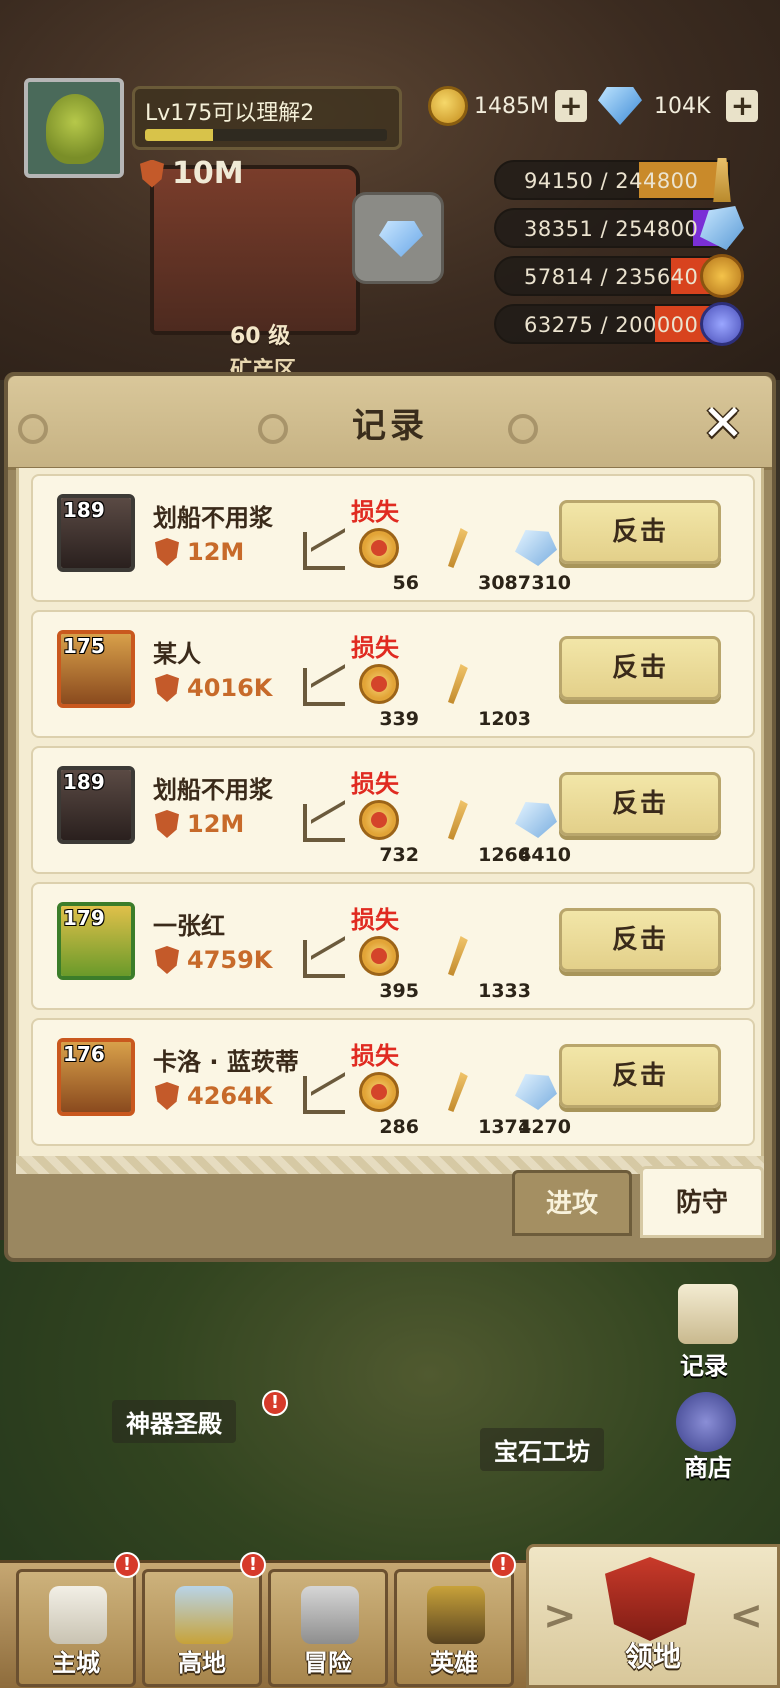 The height and width of the screenshot is (1688, 780). What do you see at coordinates (723, 423) in the screenshot?
I see `close-icon: ✕` at bounding box center [723, 423].